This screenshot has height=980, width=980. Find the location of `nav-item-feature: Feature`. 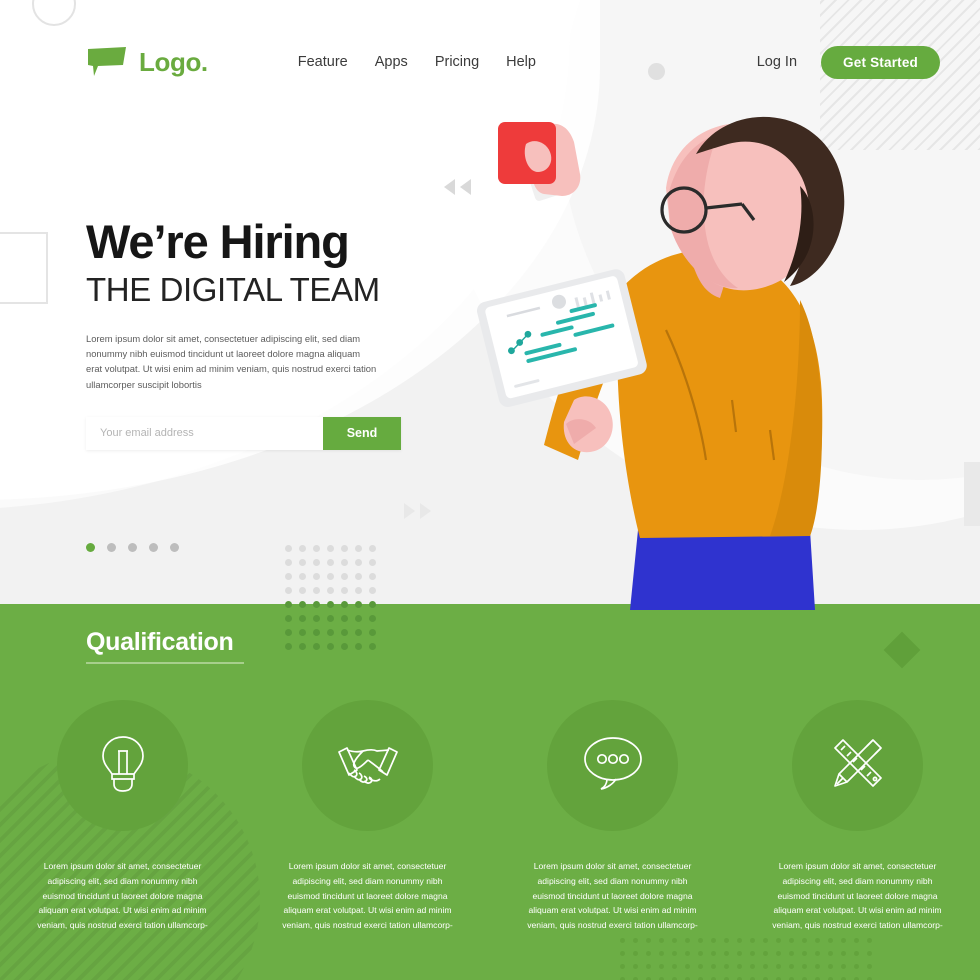

nav-item-feature: Feature is located at coordinates (323, 62).